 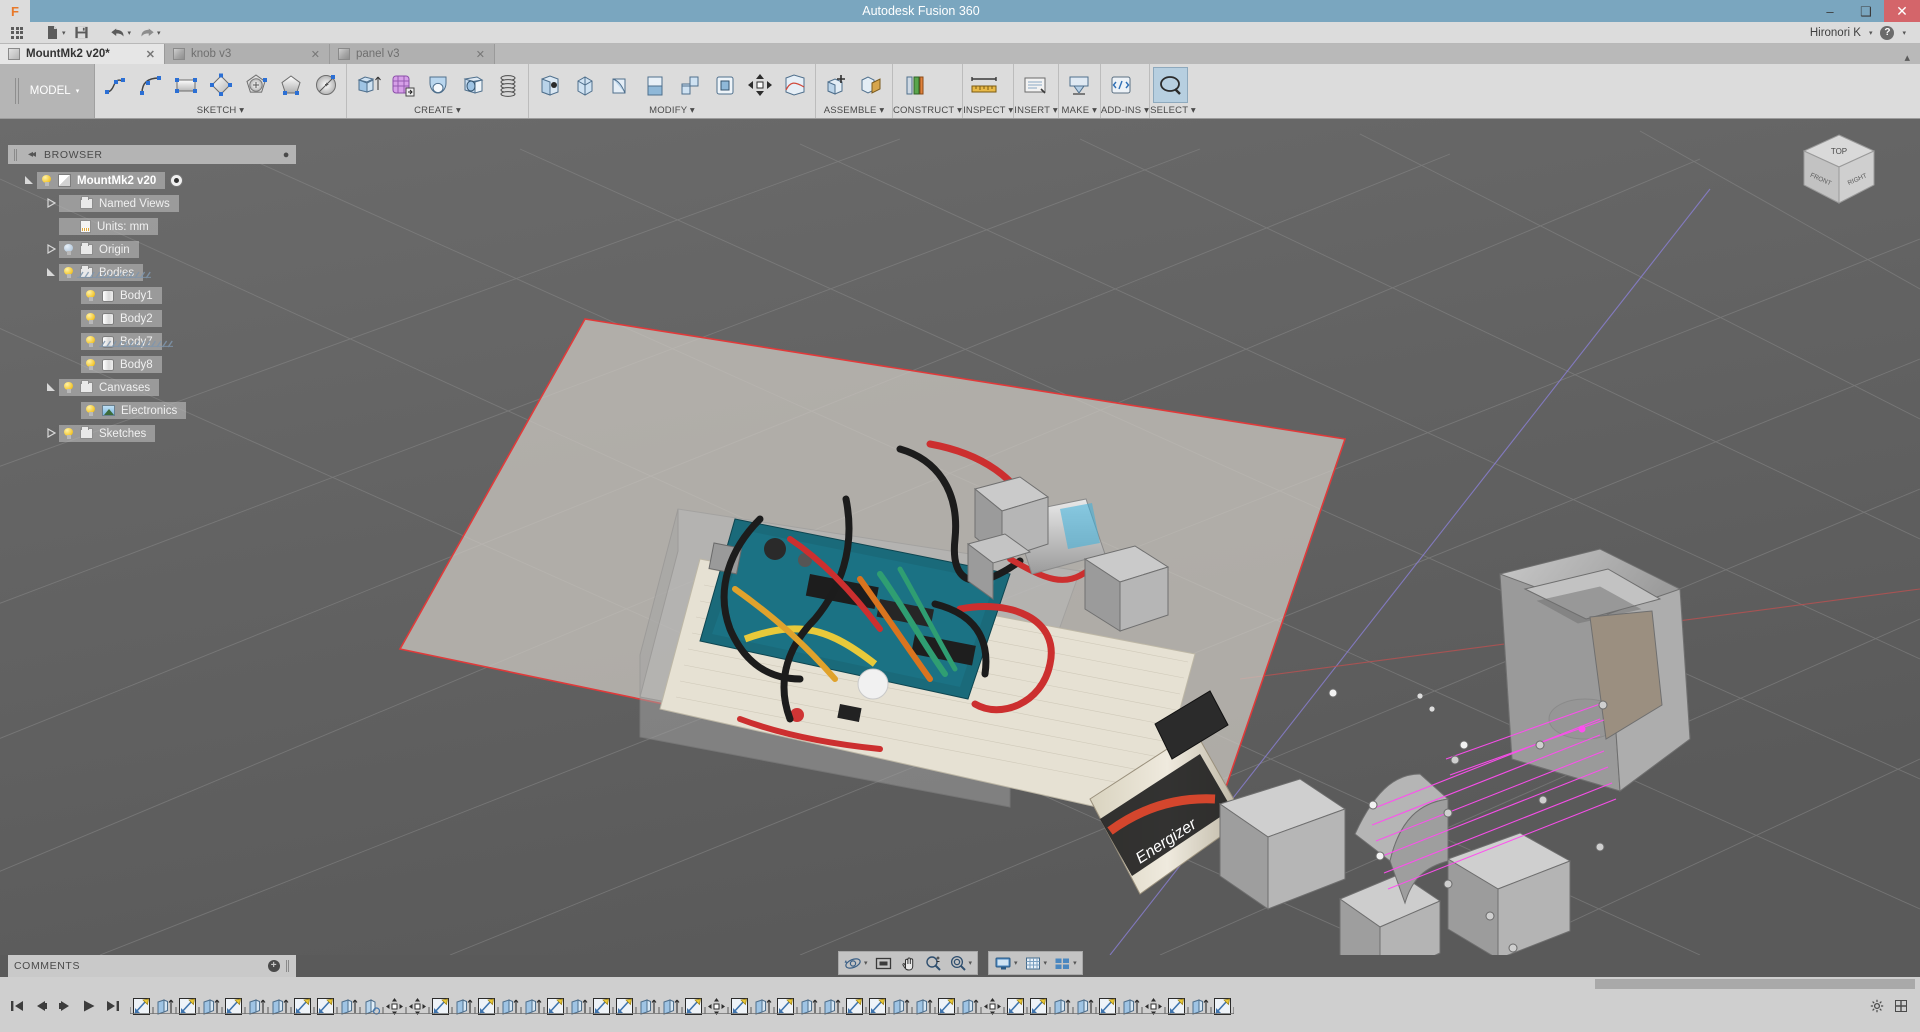 I want to click on pan-icon, so click(x=908, y=963).